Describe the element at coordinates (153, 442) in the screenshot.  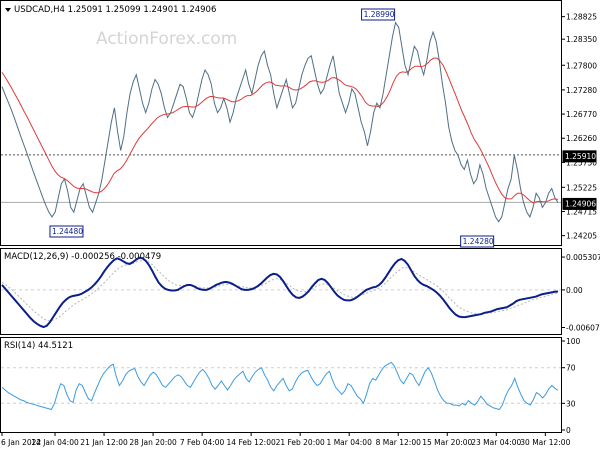
I see `x-tick-label: 28 Jan 20:00` at that location.